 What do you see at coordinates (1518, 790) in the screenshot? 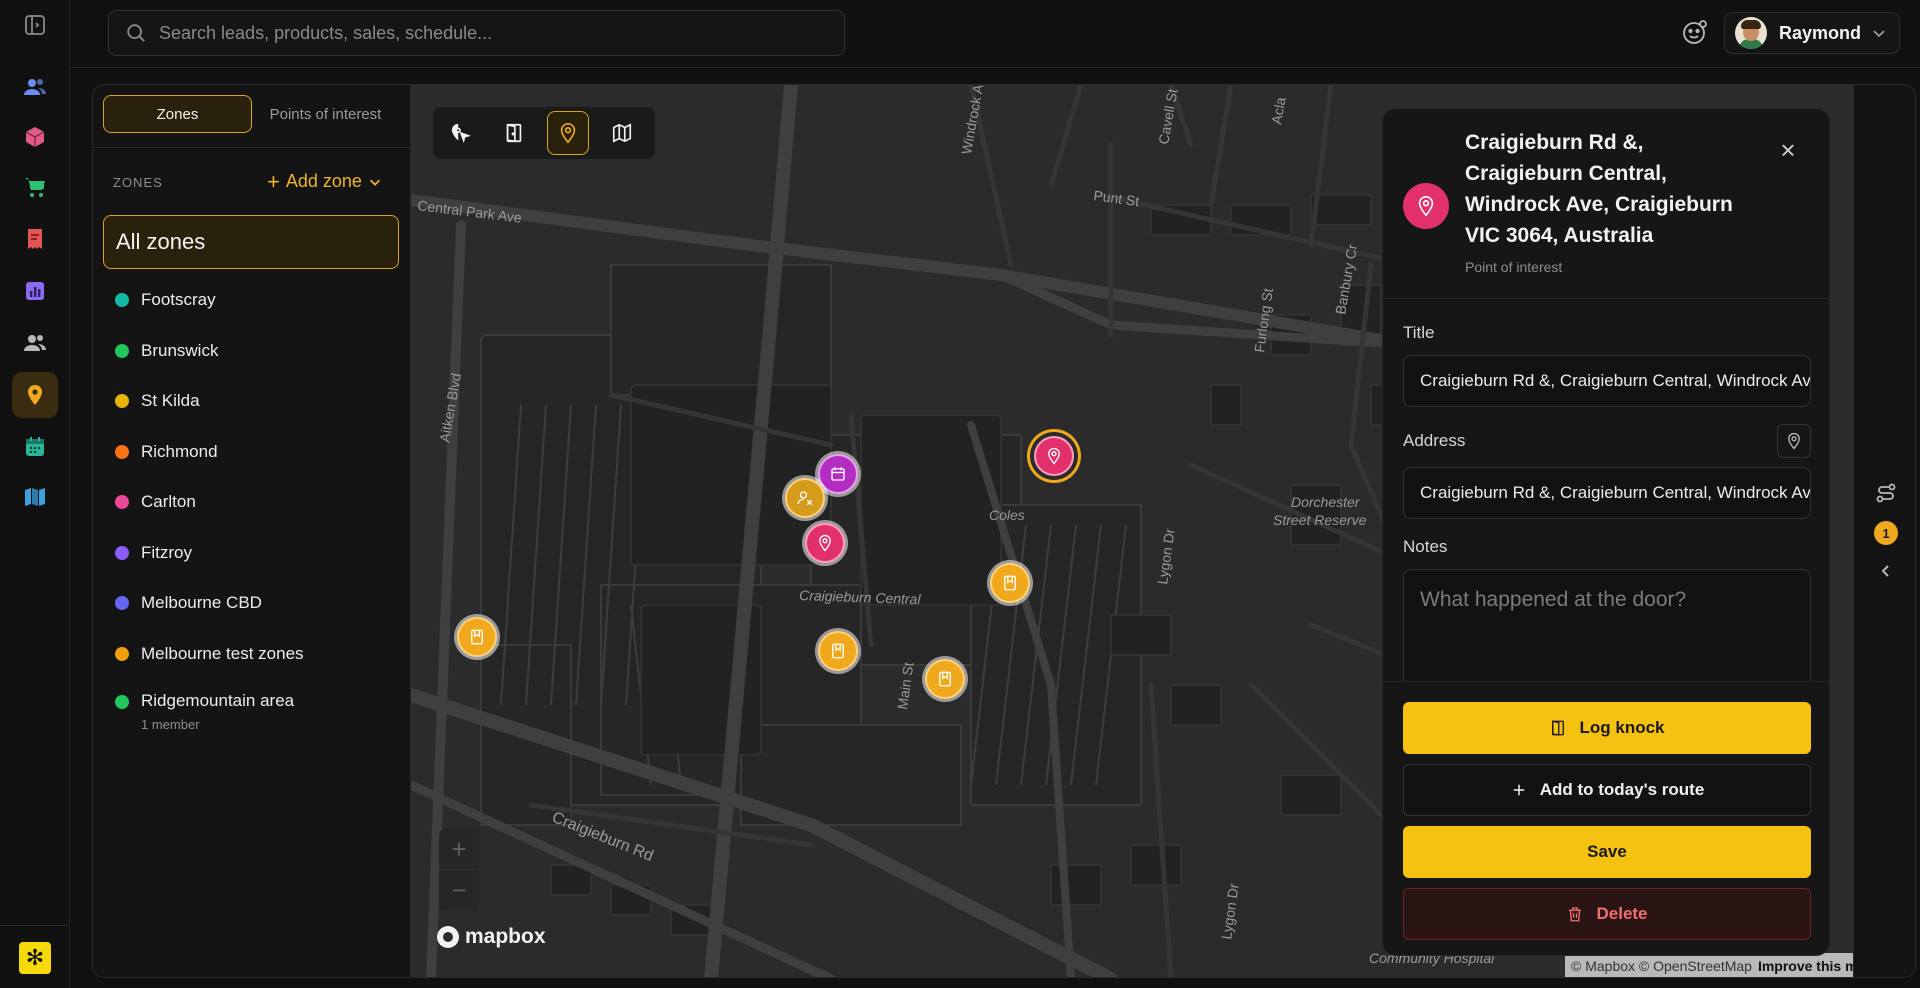
I see `plus-icon` at bounding box center [1518, 790].